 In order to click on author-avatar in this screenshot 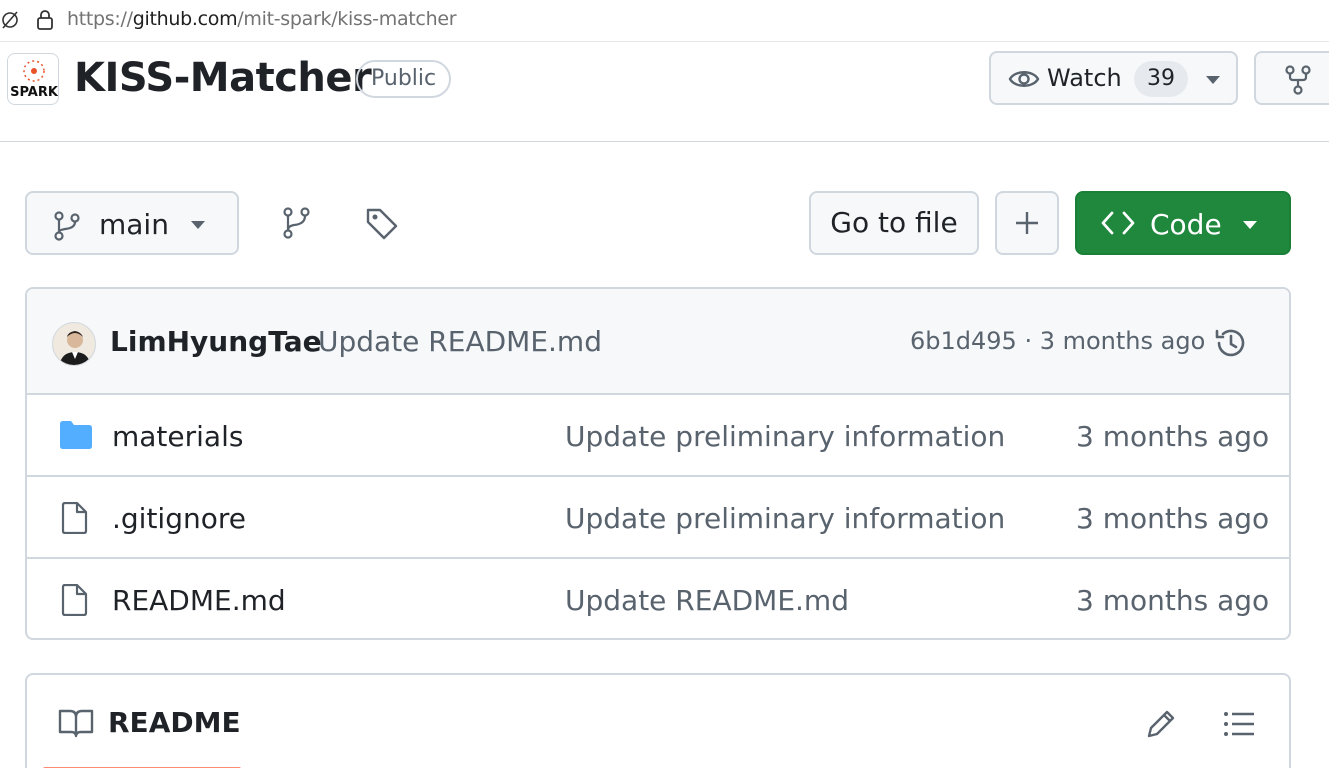, I will do `click(74, 344)`.